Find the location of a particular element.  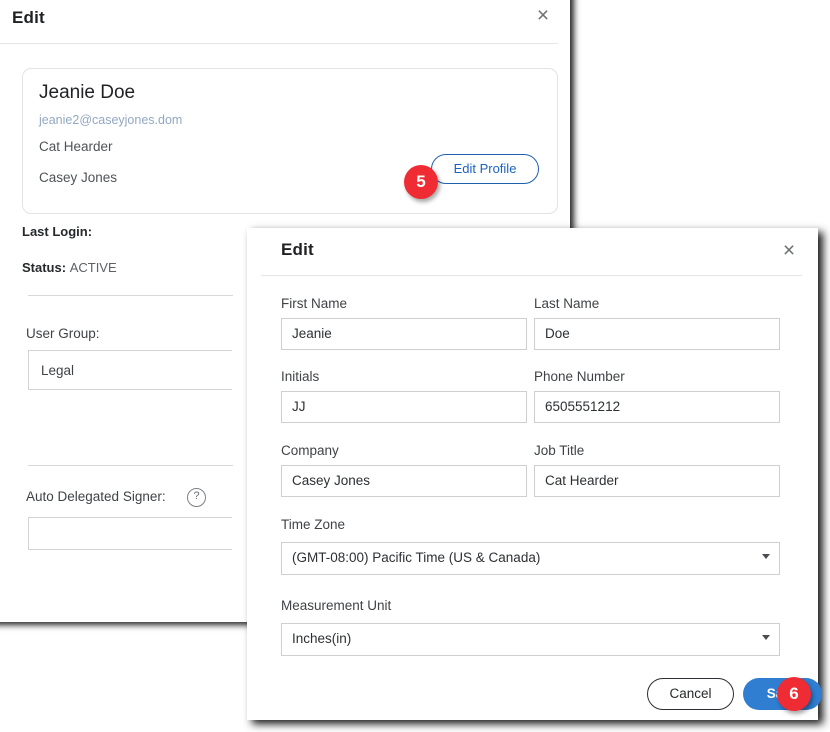

phone-number-label: Phone Number is located at coordinates (579, 376).